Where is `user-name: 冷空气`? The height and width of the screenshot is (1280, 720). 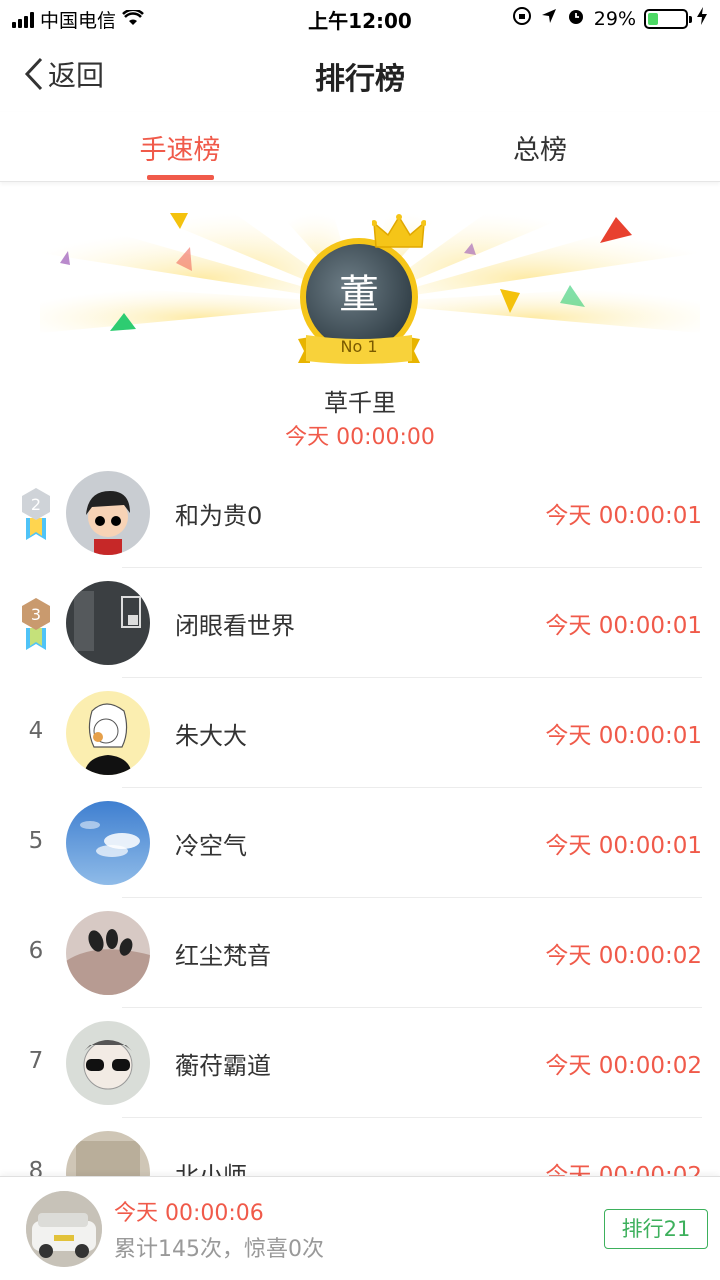
user-name: 冷空气 is located at coordinates (211, 846).